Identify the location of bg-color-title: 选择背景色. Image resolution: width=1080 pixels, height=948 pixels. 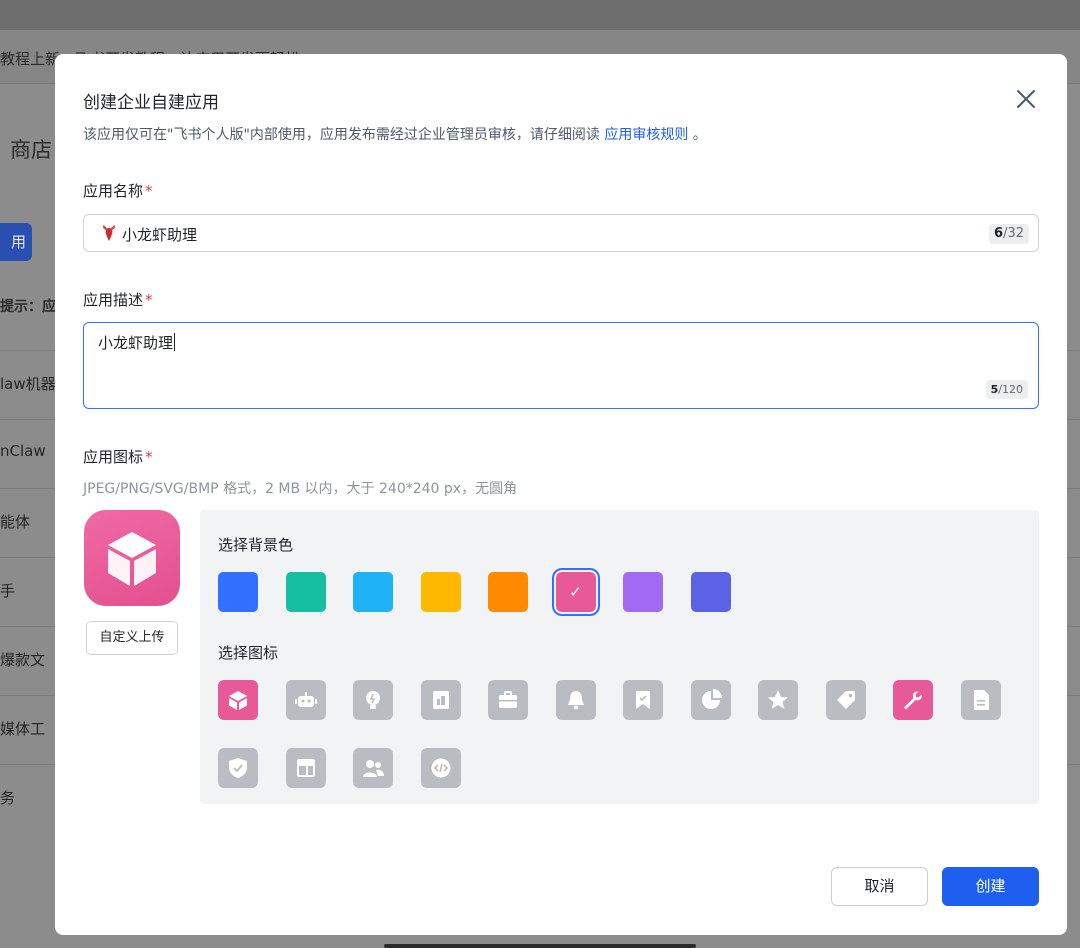
(256, 545).